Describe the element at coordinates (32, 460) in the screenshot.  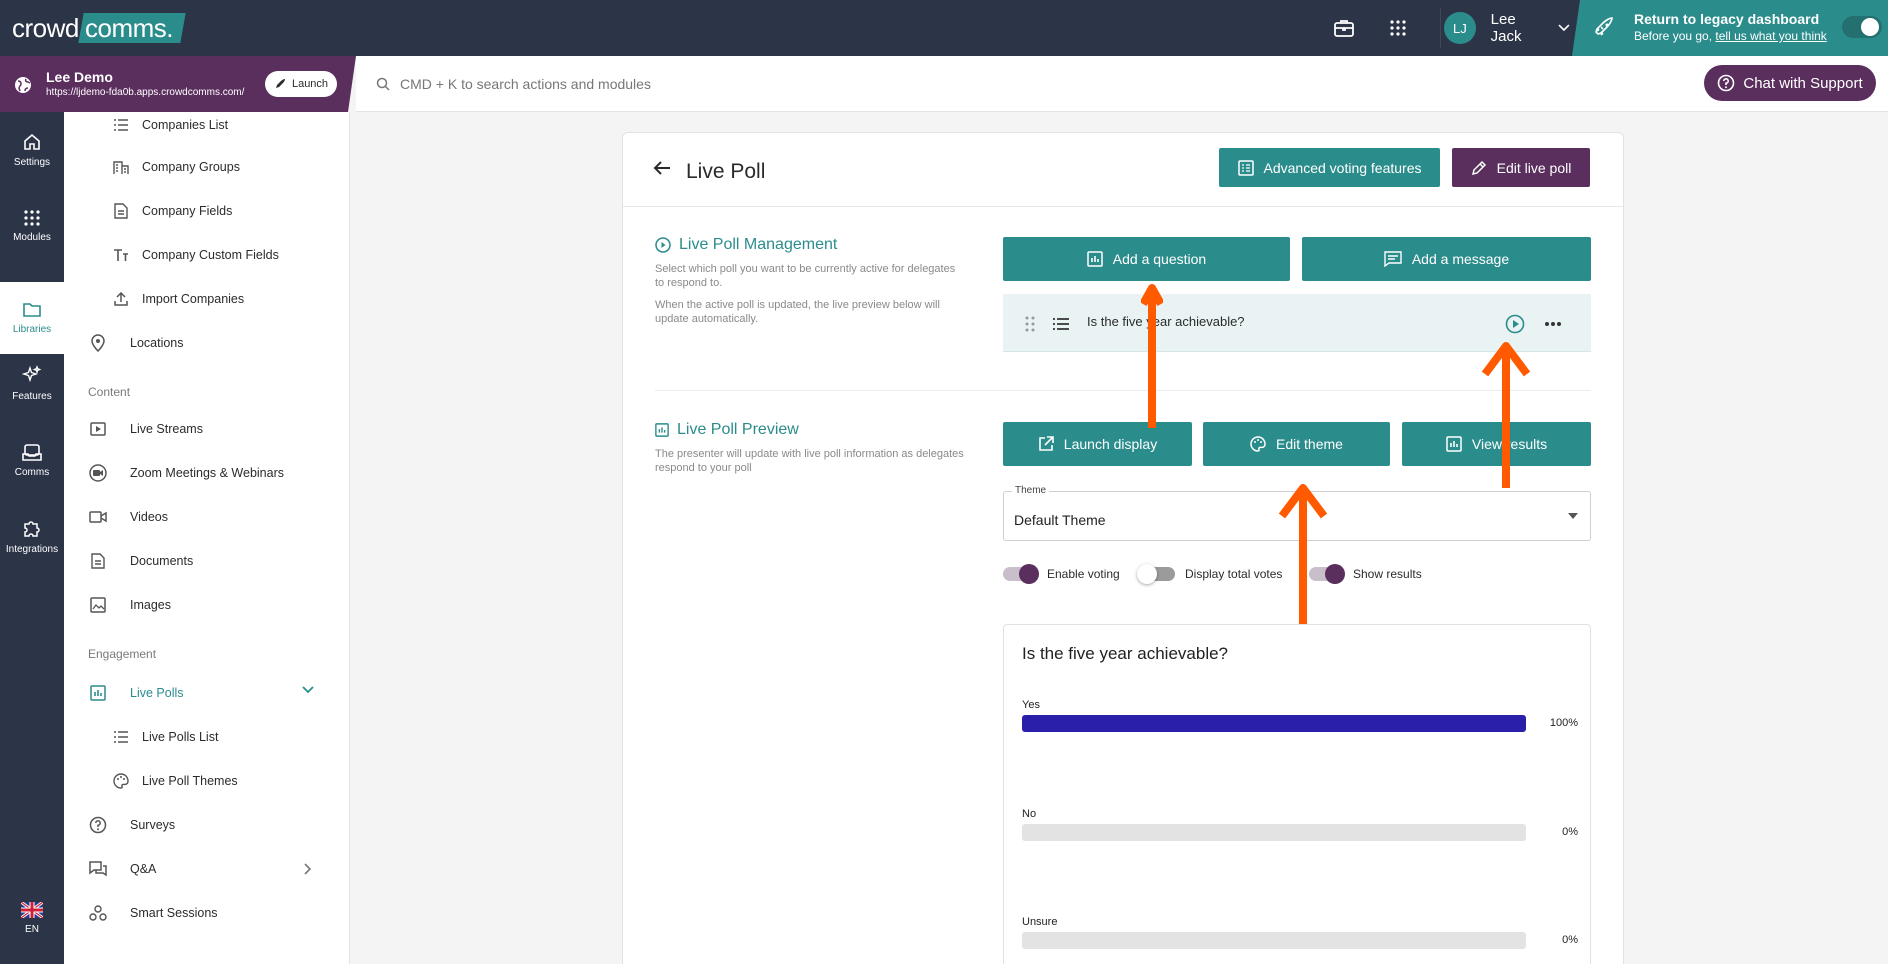
I see `rail-item-comms: Comms` at that location.